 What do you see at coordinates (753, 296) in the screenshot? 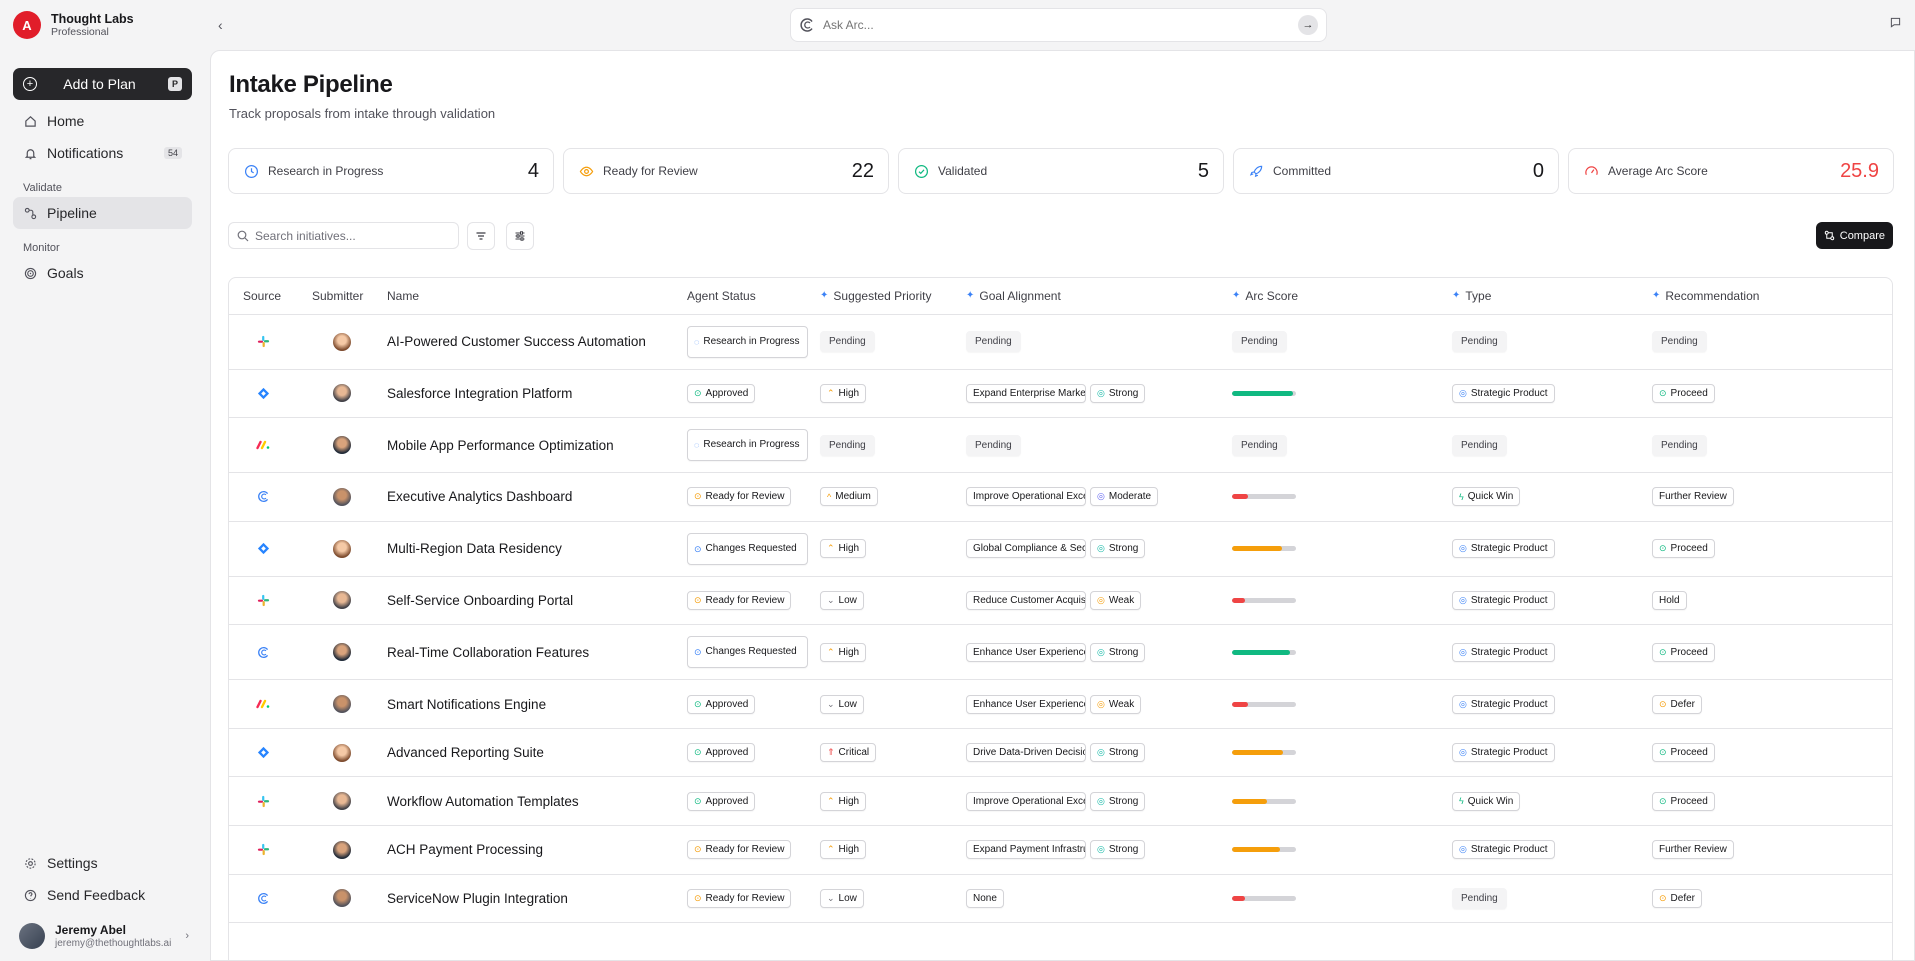
I see `column-header: Agent Status` at bounding box center [753, 296].